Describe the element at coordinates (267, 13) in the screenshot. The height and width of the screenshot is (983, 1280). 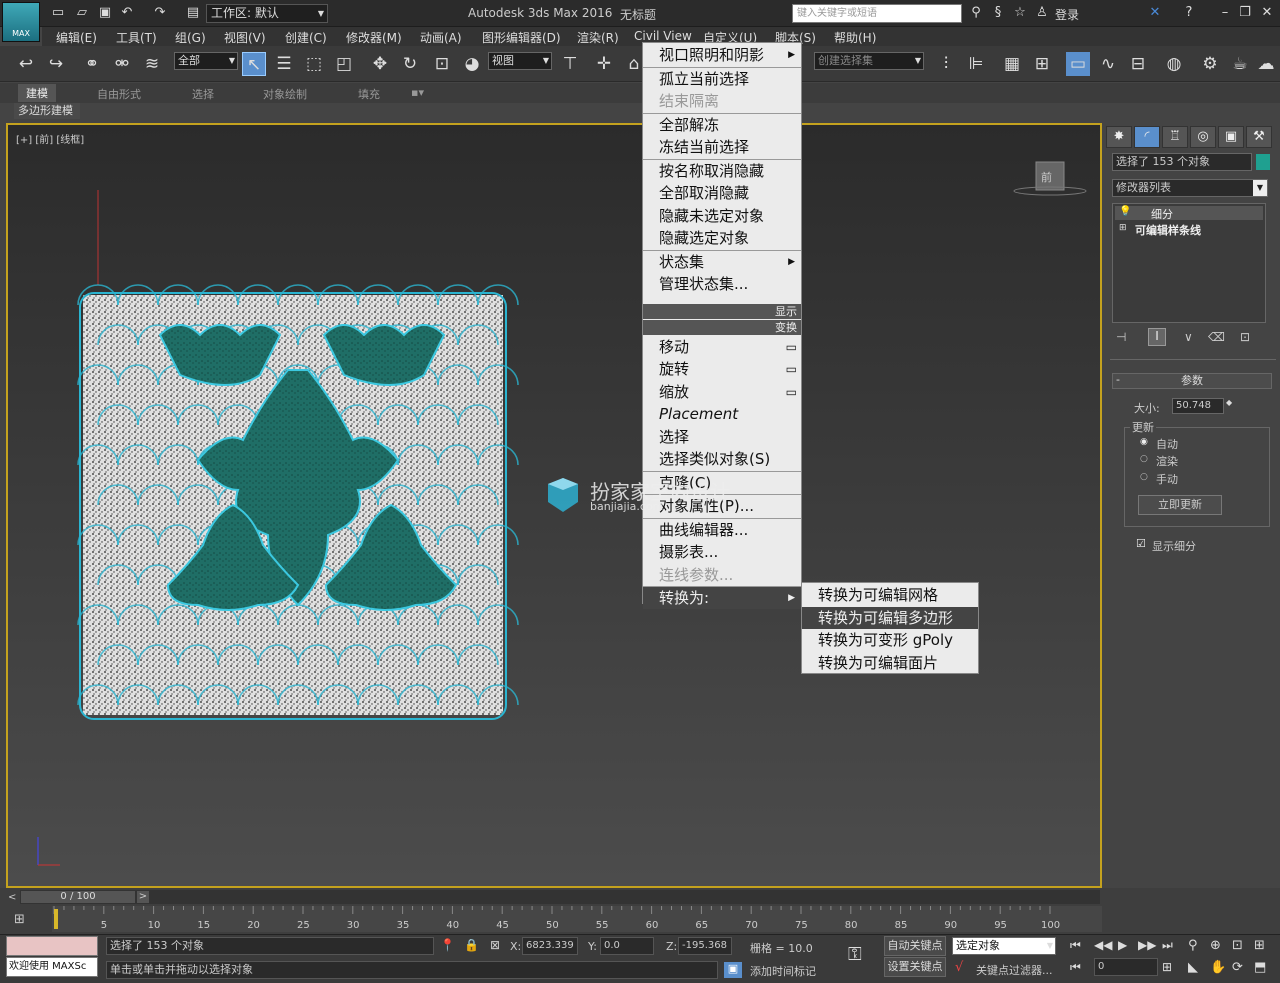
I see `workspace-dropdown: 工作区: 默认 ▼` at that location.